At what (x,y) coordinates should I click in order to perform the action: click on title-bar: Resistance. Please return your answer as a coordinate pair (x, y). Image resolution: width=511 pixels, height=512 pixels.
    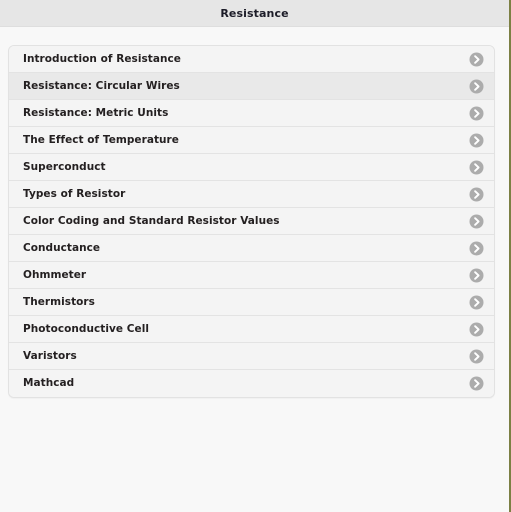
    Looking at the image, I should click on (254, 13).